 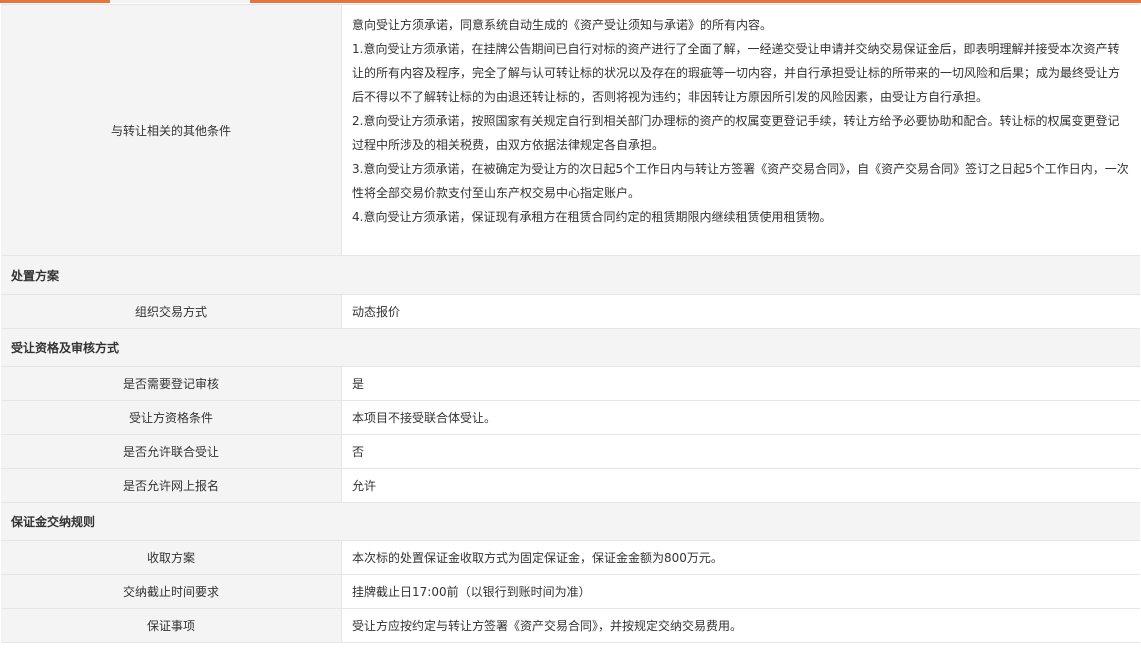 I want to click on row-label: 组织交易方式, so click(x=171, y=311).